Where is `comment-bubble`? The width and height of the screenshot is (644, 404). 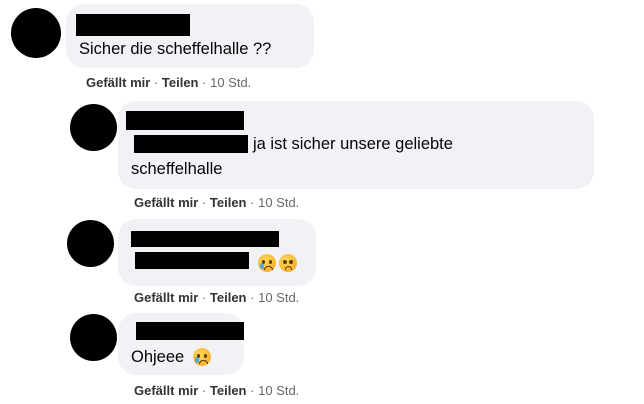
comment-bubble is located at coordinates (217, 252).